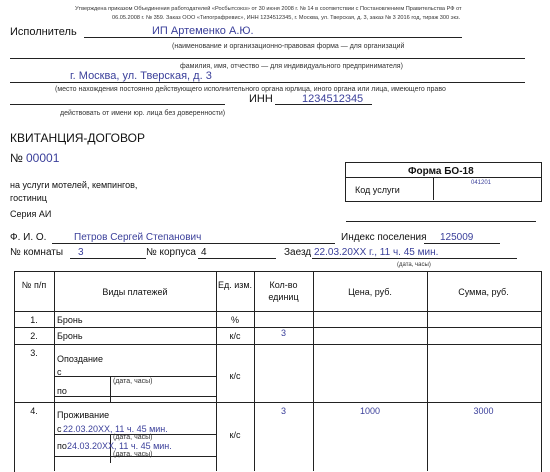 The height and width of the screenshot is (472, 550). What do you see at coordinates (234, 320) in the screenshot?
I see `row1-unit: %` at bounding box center [234, 320].